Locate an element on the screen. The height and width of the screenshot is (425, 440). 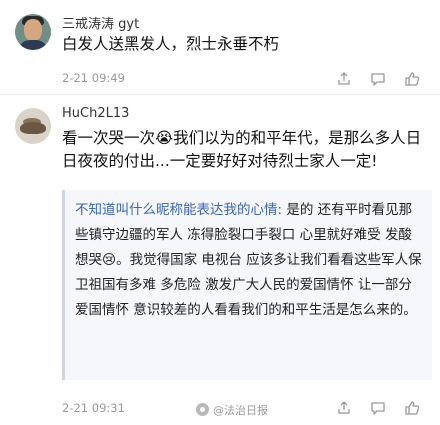
watermark-text: @法治日报 is located at coordinates (240, 410).